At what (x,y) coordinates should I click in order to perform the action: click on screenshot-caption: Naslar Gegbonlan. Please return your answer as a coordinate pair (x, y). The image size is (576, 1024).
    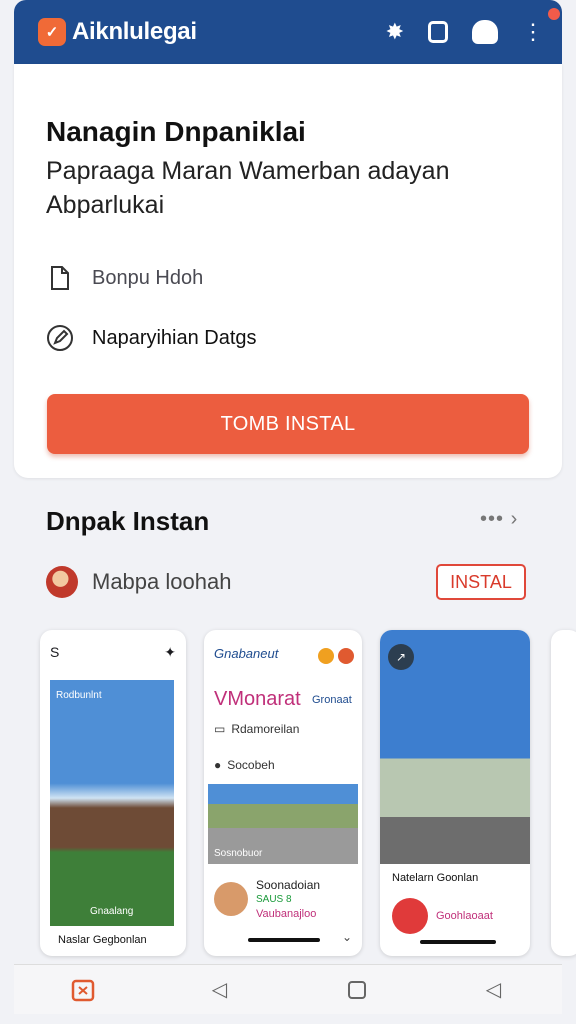
    Looking at the image, I should click on (102, 940).